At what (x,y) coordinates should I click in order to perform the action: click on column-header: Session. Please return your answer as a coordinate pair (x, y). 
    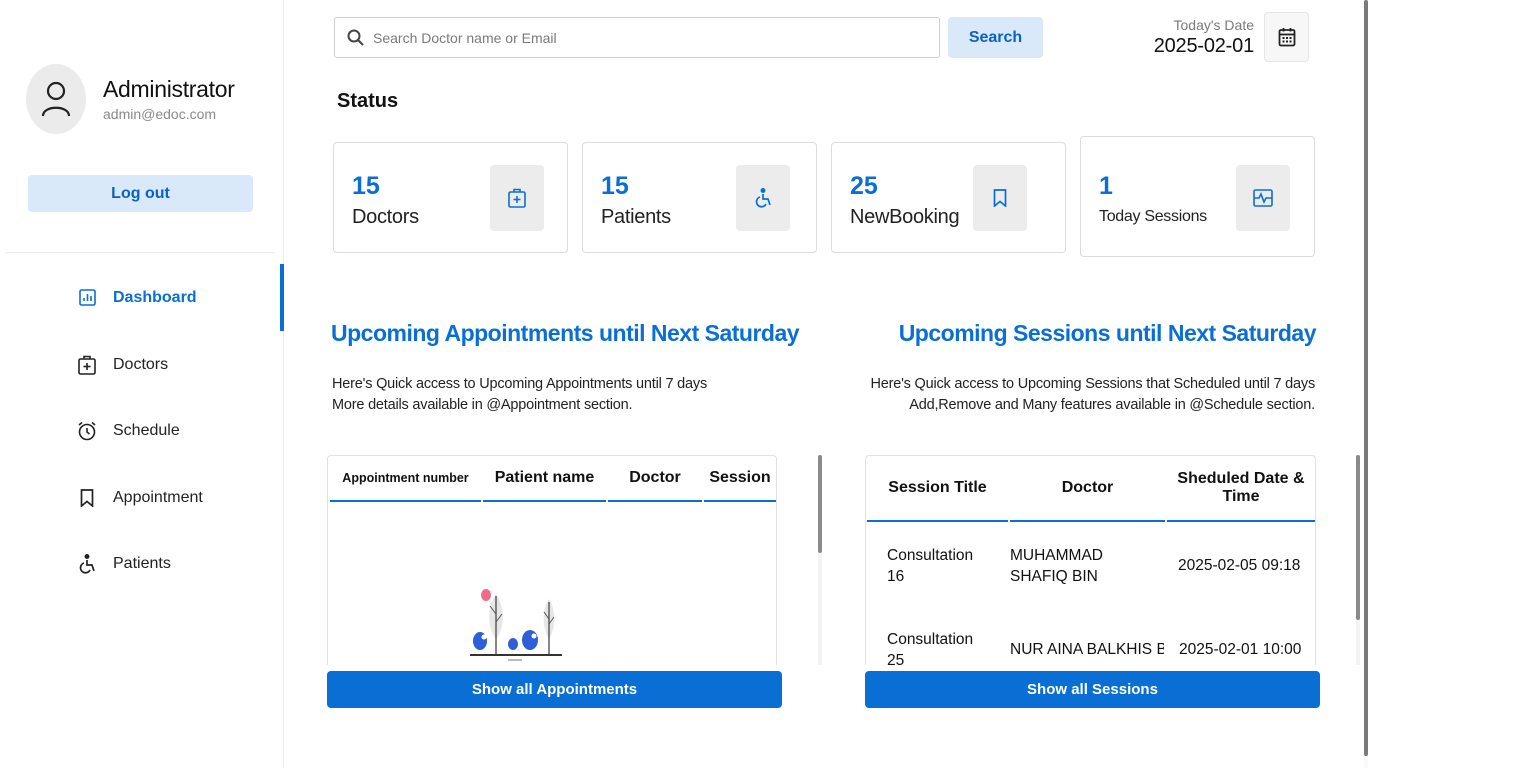
    Looking at the image, I should click on (740, 479).